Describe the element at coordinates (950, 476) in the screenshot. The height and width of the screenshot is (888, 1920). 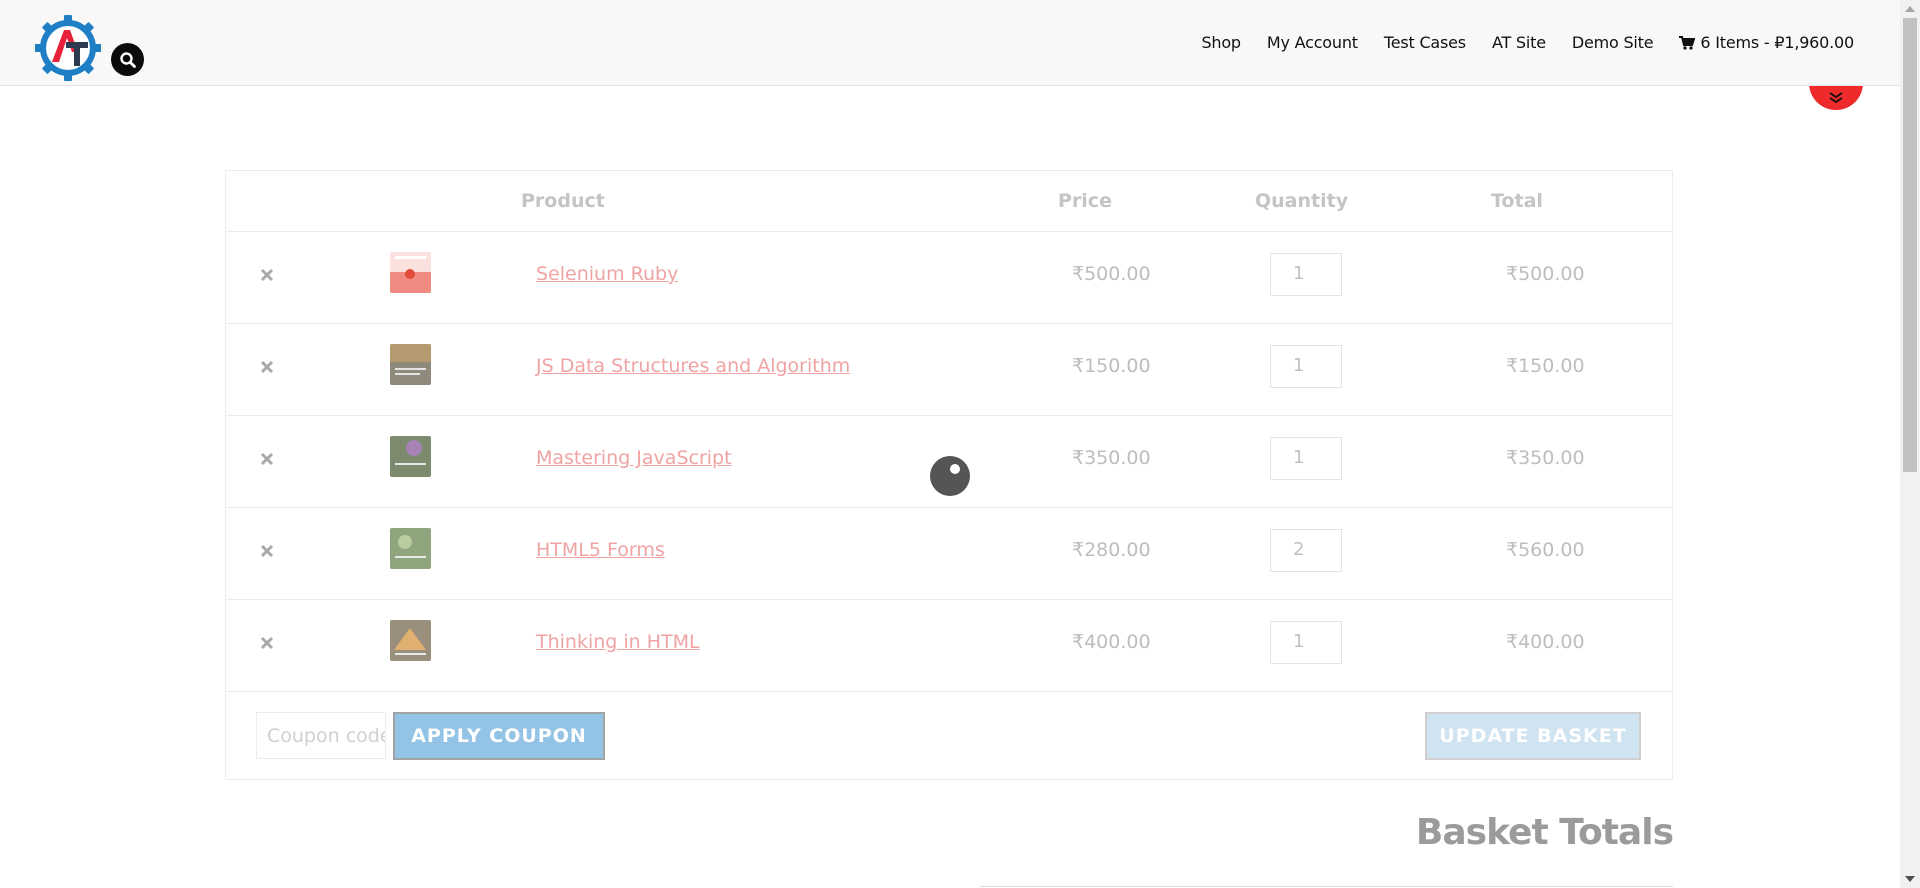
I see `loading-spinner-icon` at that location.